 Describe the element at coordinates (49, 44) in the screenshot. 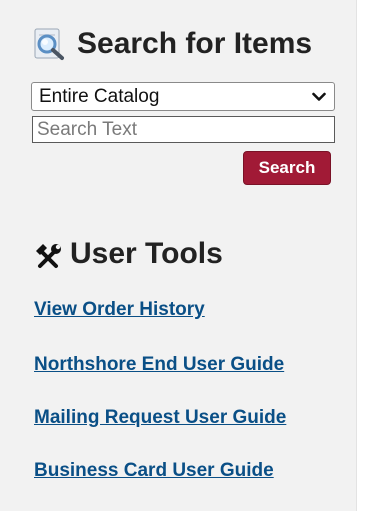

I see `magnifying-glass-icon` at that location.